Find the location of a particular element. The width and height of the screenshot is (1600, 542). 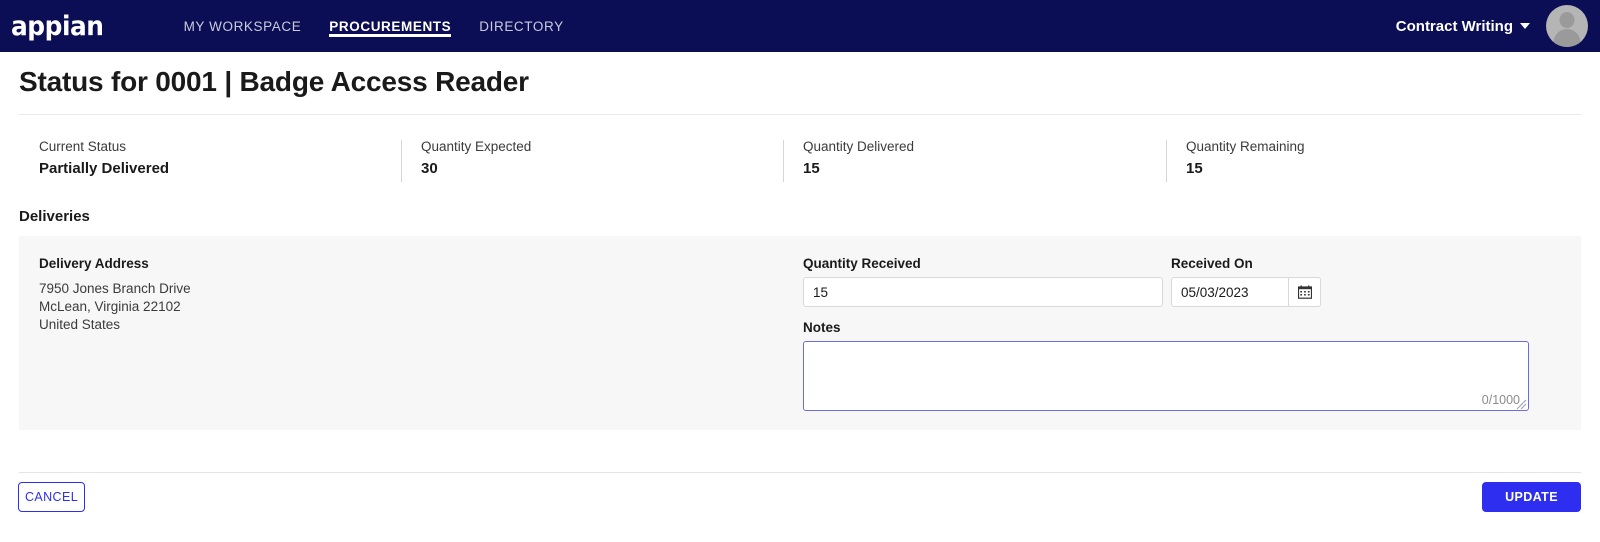

nav-item-my-workspace: MY WORKSPACE is located at coordinates (243, 26).